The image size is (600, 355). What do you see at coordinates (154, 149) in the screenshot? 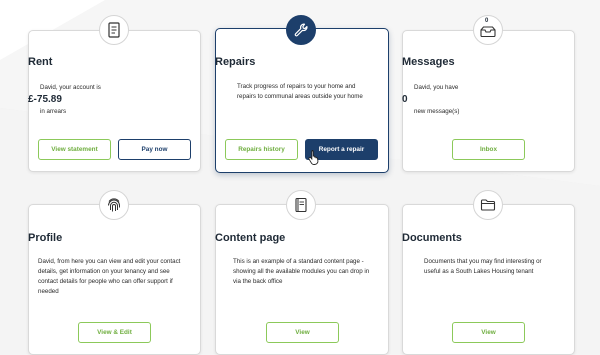
I see `pay-now-button: Pay now` at bounding box center [154, 149].